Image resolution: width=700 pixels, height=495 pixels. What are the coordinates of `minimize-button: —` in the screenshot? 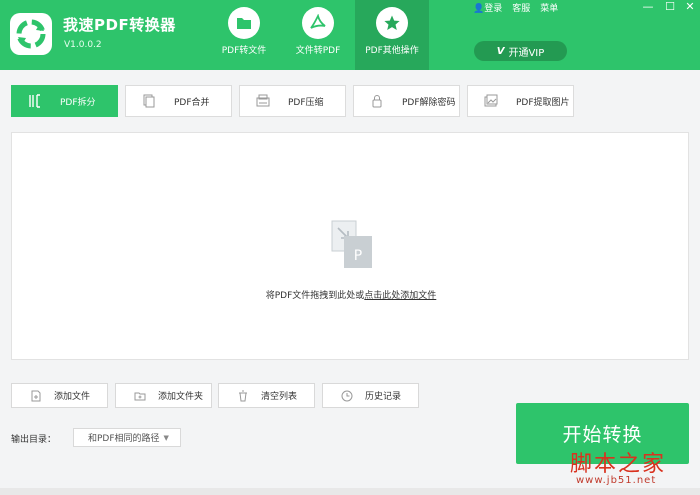 It's located at (648, 7).